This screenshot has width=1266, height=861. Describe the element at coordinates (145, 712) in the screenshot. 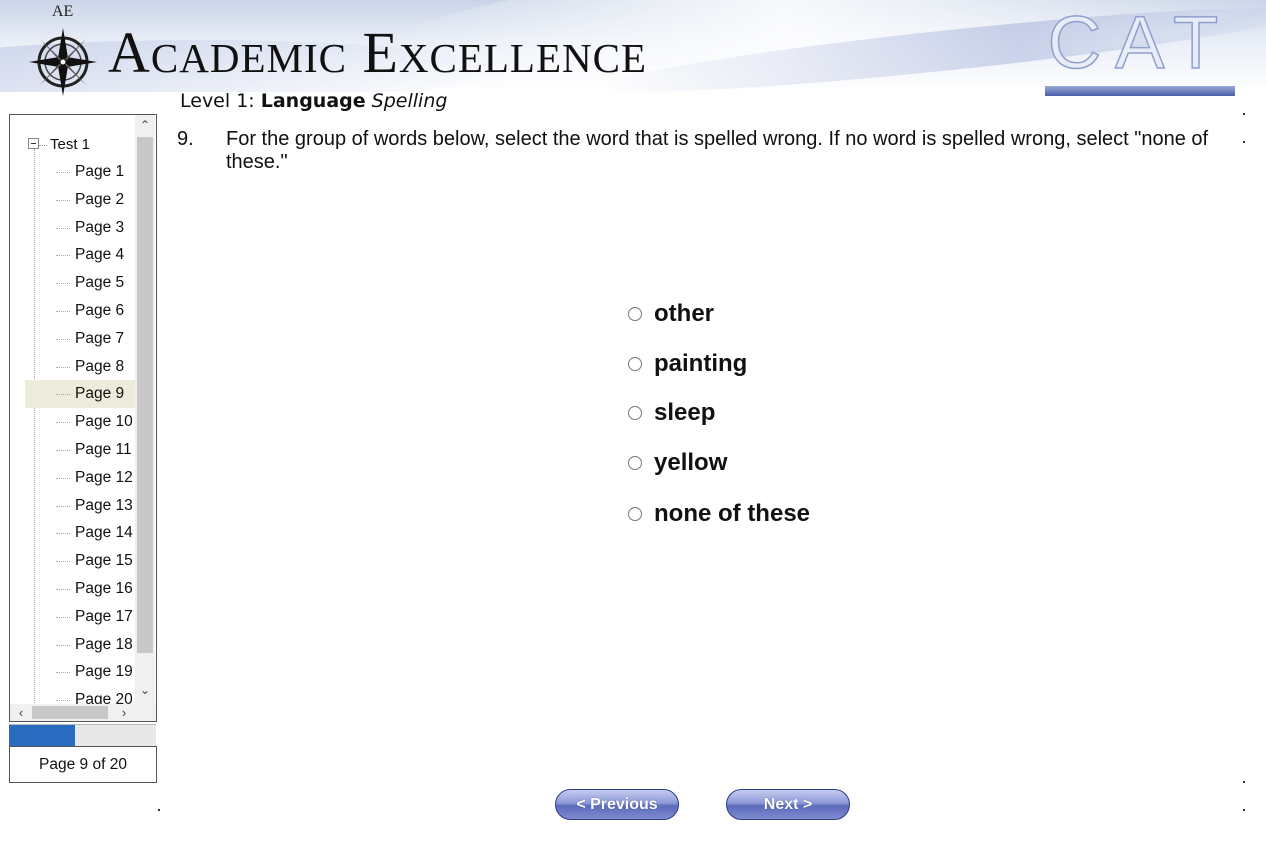

I see `scrollbar-corner` at that location.